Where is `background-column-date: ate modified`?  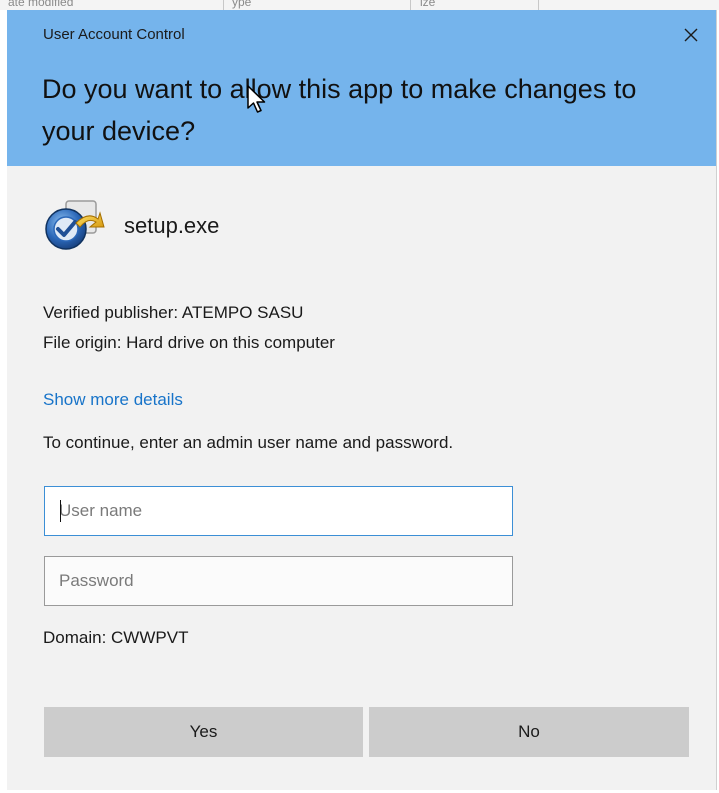
background-column-date: ate modified is located at coordinates (41, 4).